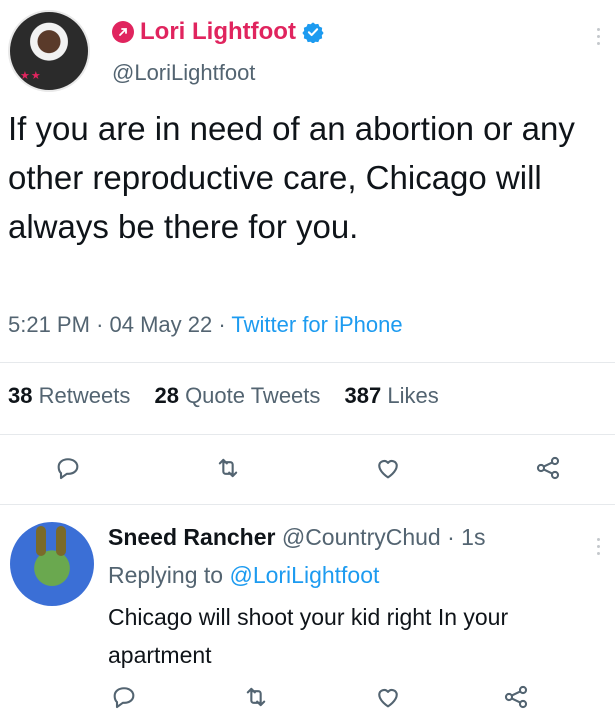  Describe the element at coordinates (69, 395) in the screenshot. I see `retweets-stat: 38 Retweets` at that location.